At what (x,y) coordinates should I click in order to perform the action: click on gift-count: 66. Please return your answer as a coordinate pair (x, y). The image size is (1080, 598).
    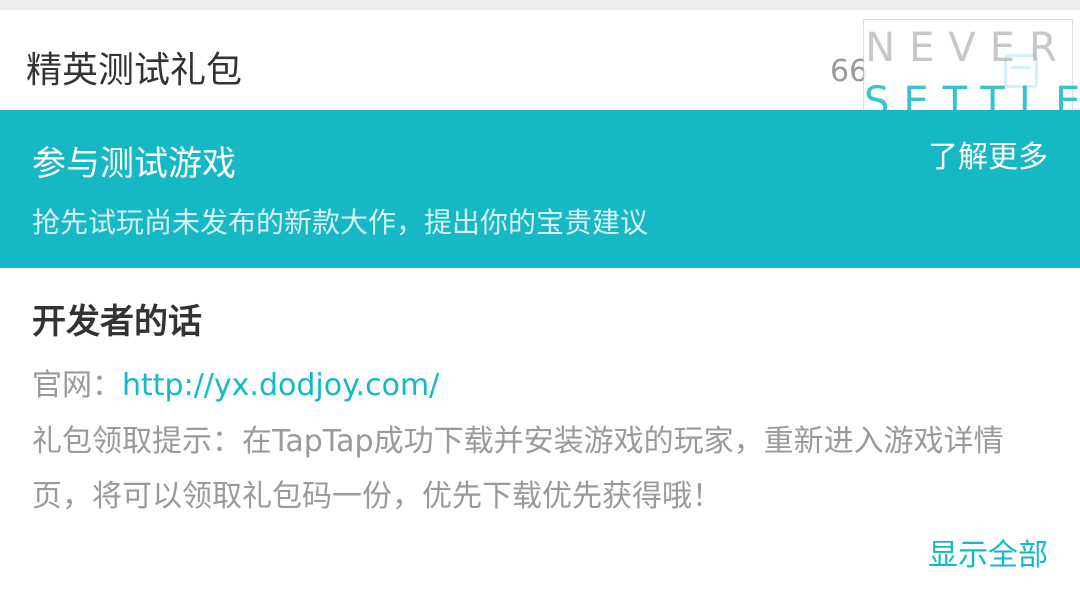
    Looking at the image, I should click on (849, 71).